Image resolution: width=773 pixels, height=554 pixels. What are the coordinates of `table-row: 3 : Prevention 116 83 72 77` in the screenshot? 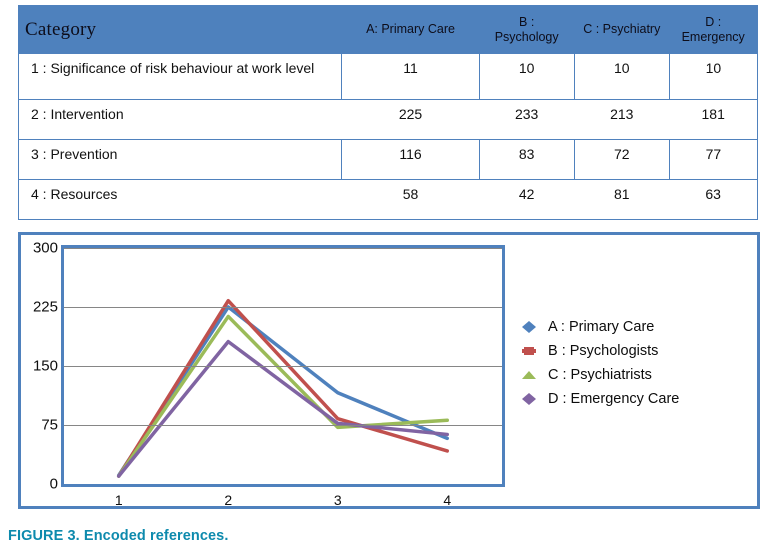 It's located at (388, 159).